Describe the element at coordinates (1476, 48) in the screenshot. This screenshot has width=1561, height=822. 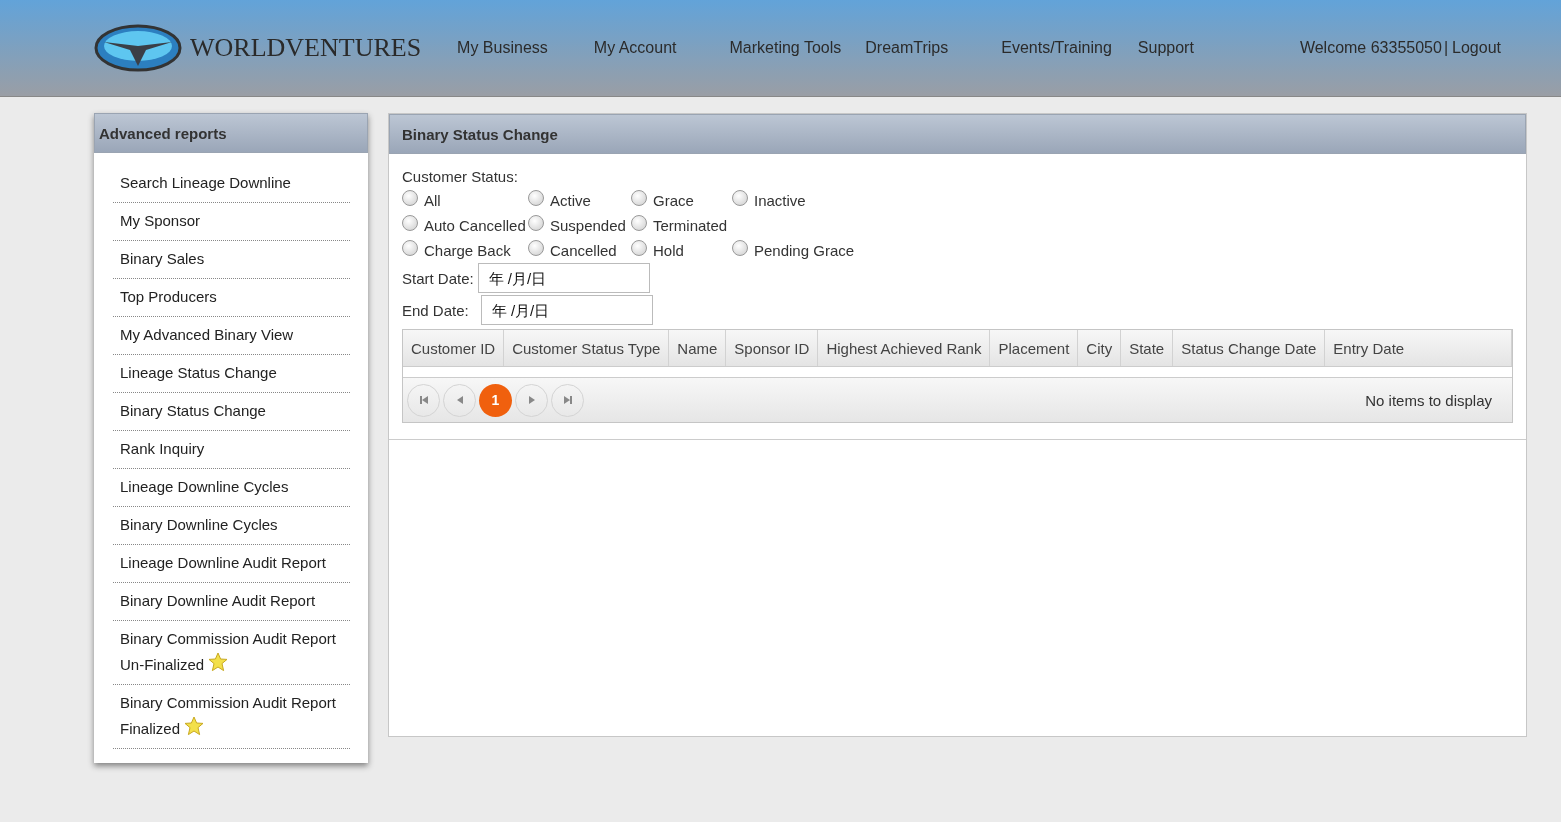
I see `logout-link: Logout` at that location.